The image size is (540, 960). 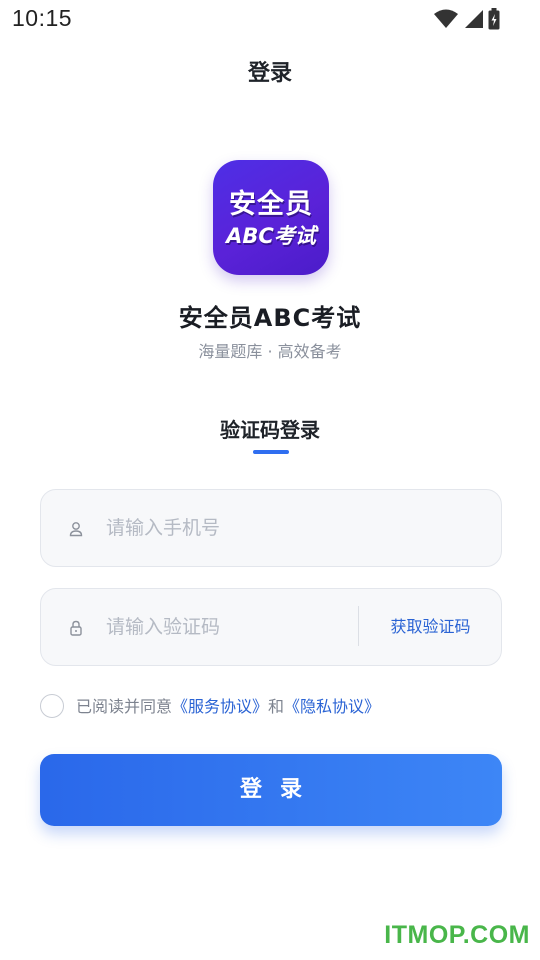 What do you see at coordinates (271, 452) in the screenshot?
I see `tab-indicator` at bounding box center [271, 452].